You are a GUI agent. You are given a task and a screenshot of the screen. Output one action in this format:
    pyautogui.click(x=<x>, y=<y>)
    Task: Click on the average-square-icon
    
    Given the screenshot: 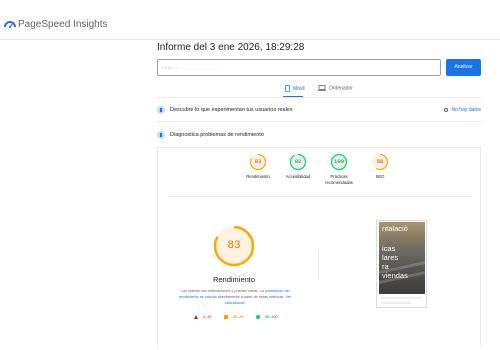 What is the action you would take?
    pyautogui.click(x=226, y=317)
    